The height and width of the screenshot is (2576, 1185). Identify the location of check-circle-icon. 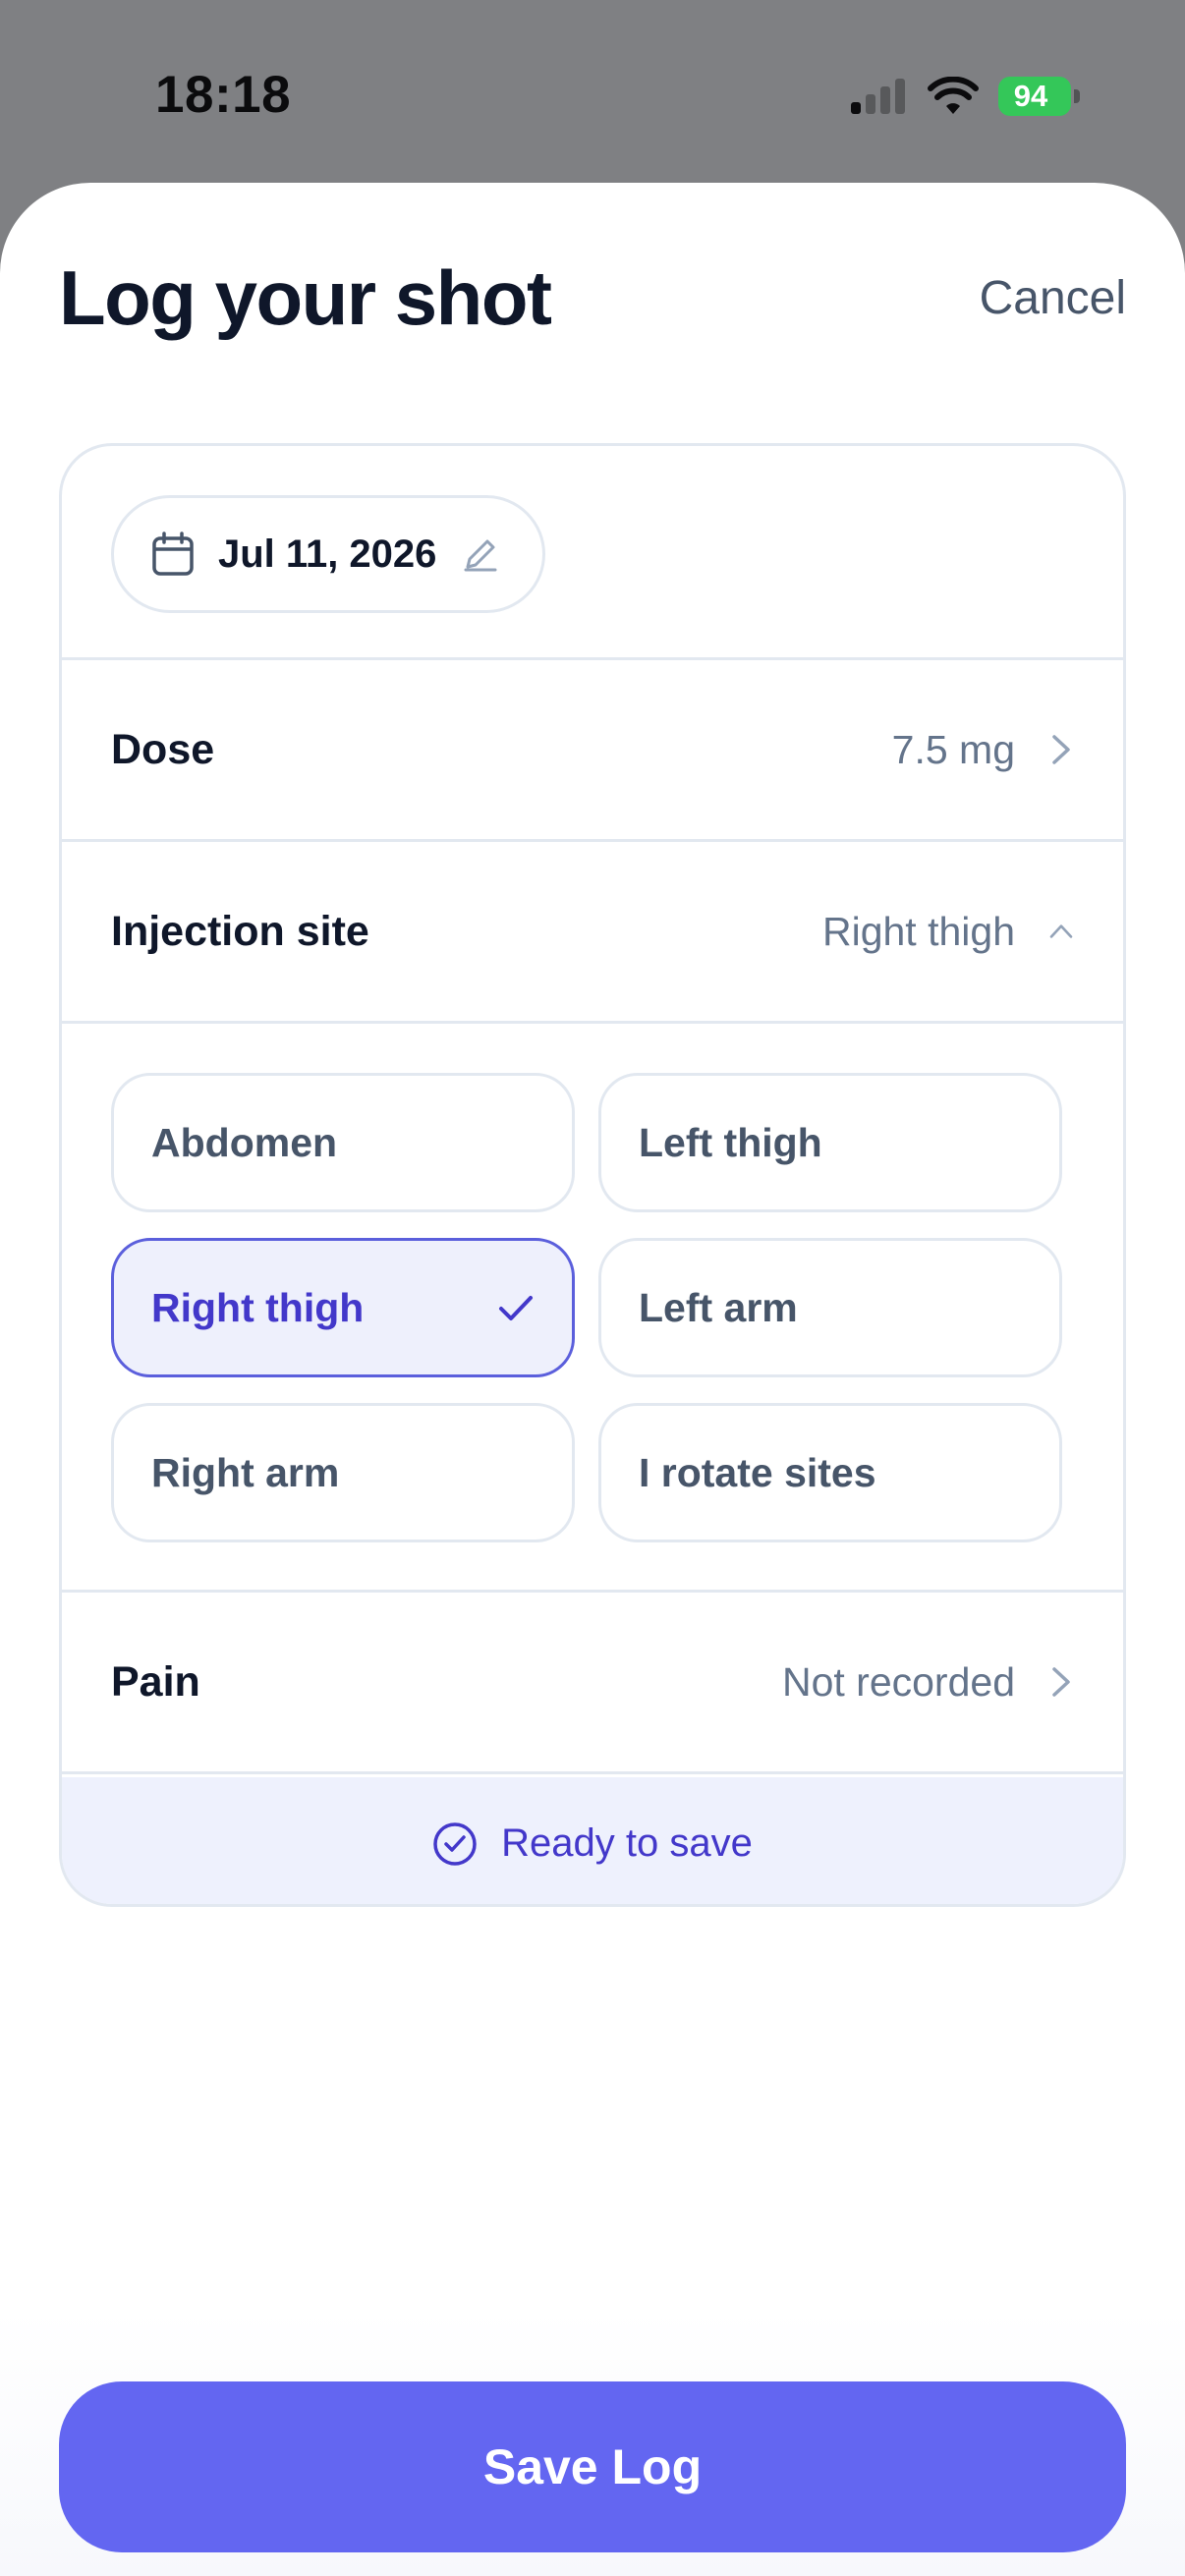
(455, 1843).